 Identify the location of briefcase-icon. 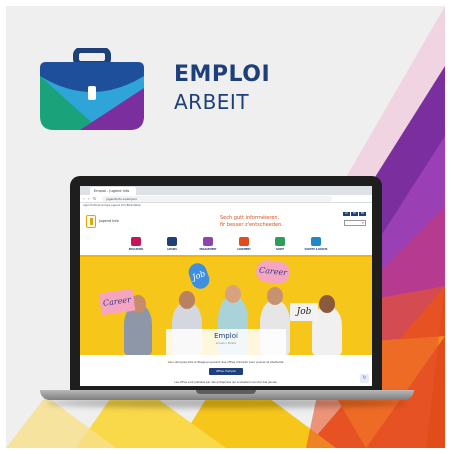
(92, 89).